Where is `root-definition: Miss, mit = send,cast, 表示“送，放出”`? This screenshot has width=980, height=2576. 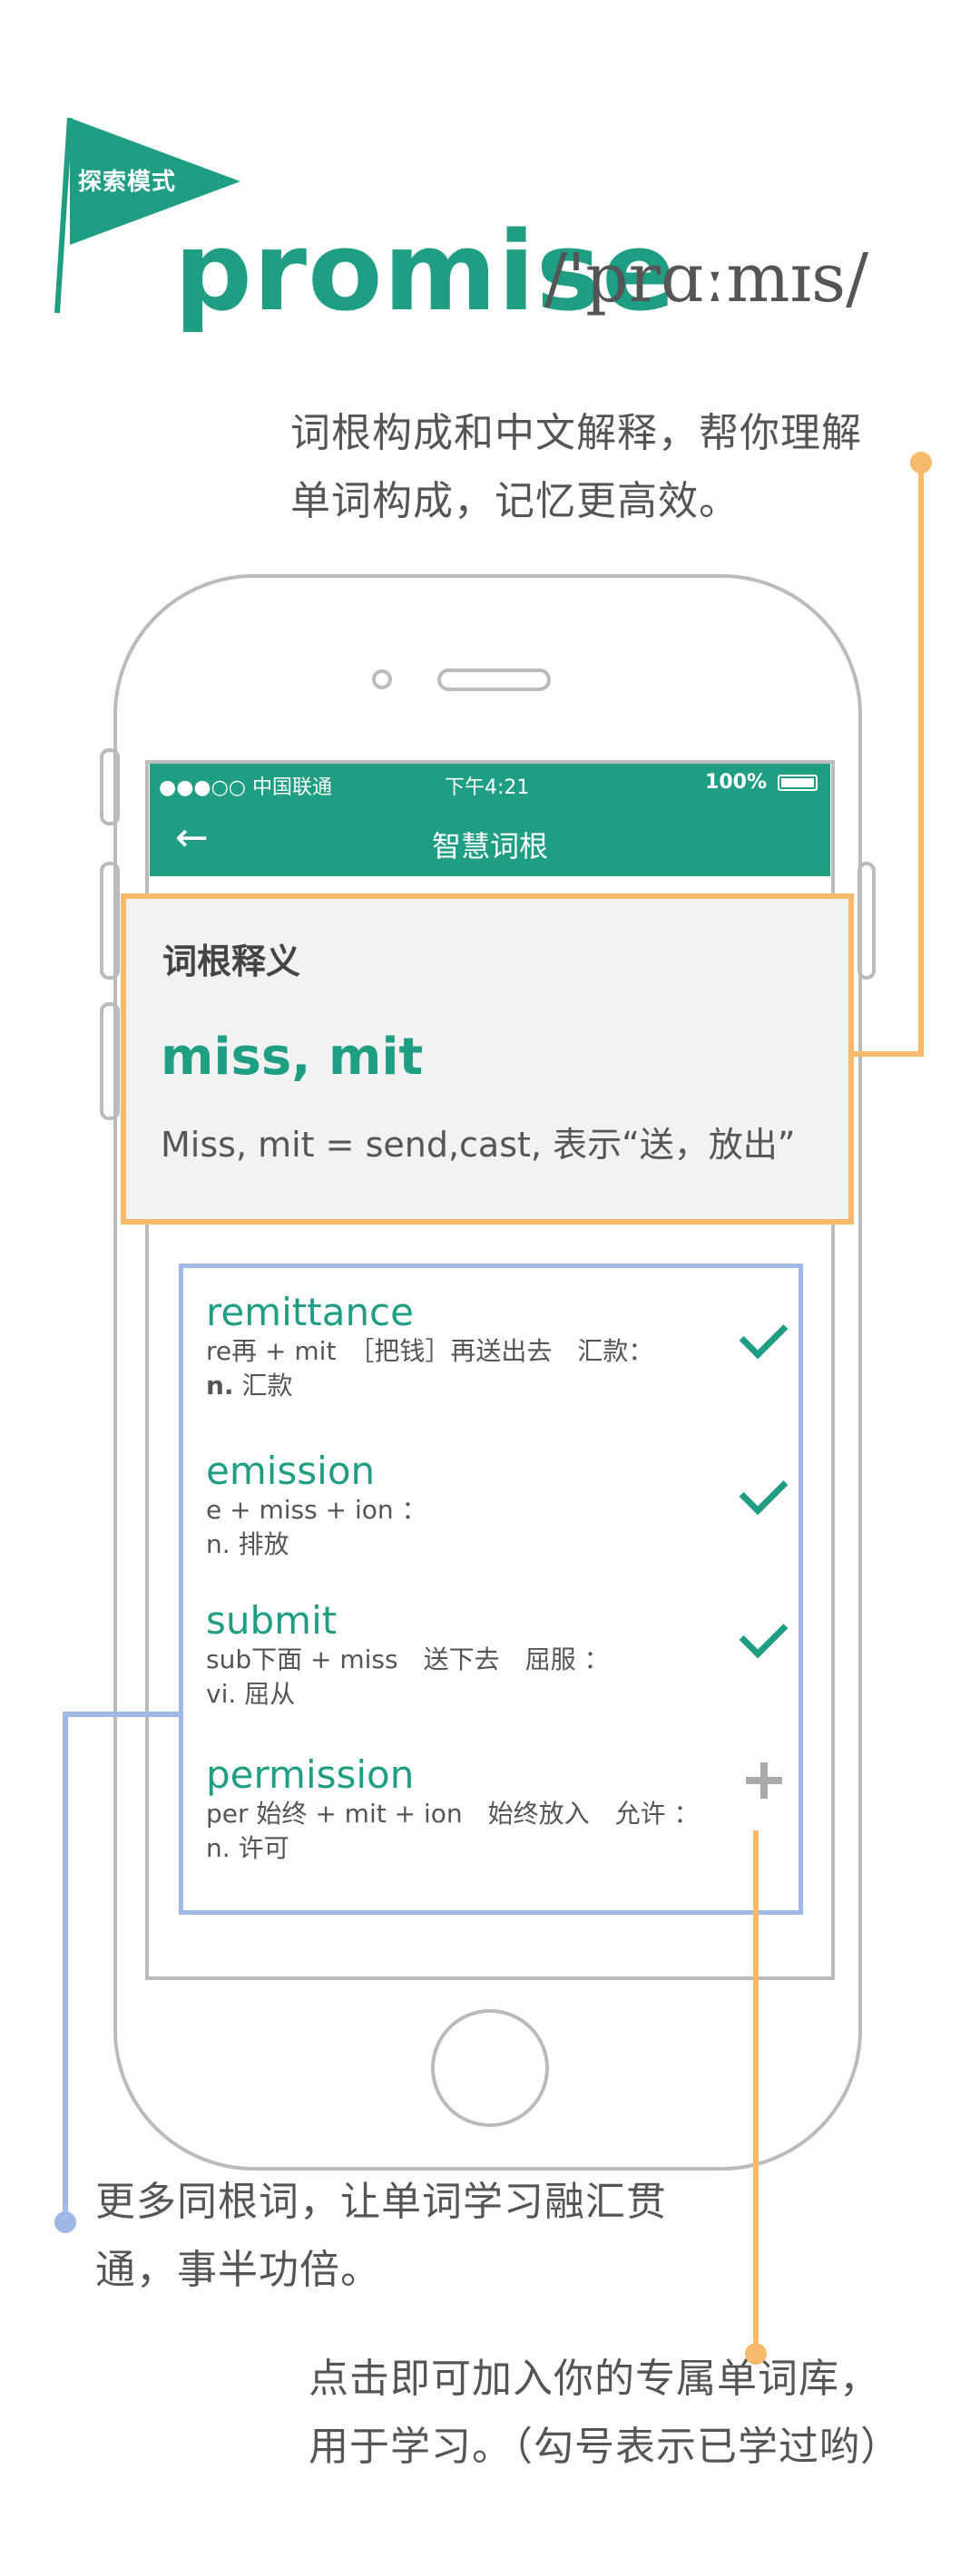
root-definition: Miss, mit = send,cast, 表示“送，放出” is located at coordinates (478, 1145).